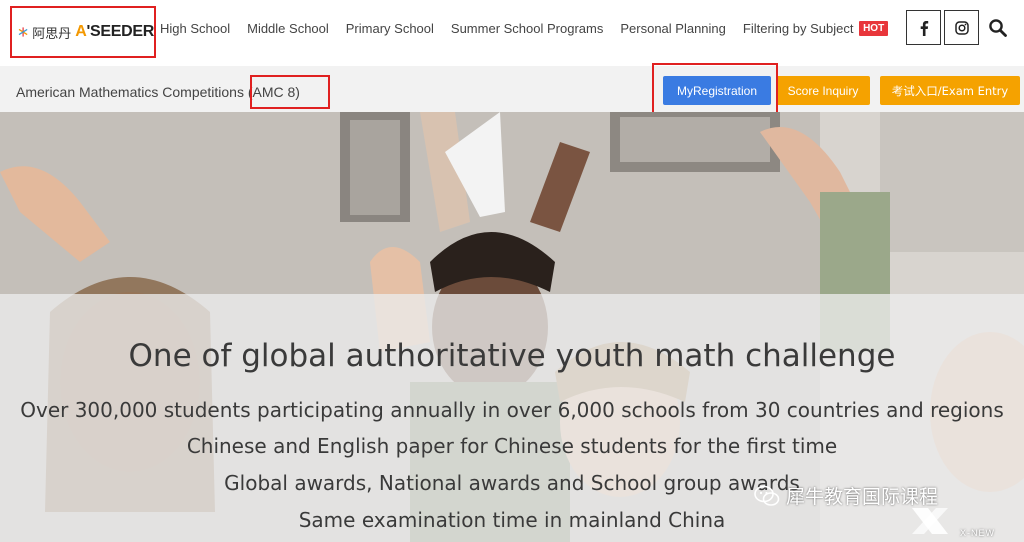  Describe the element at coordinates (114, 31) in the screenshot. I see `brand-name-en: A'SEEDER` at that location.